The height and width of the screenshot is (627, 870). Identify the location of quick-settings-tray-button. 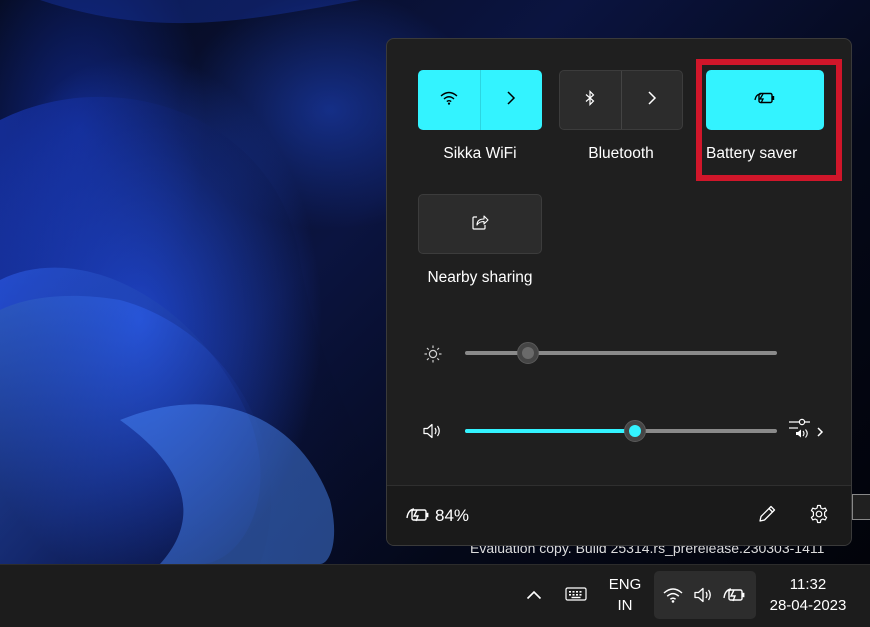
(705, 595).